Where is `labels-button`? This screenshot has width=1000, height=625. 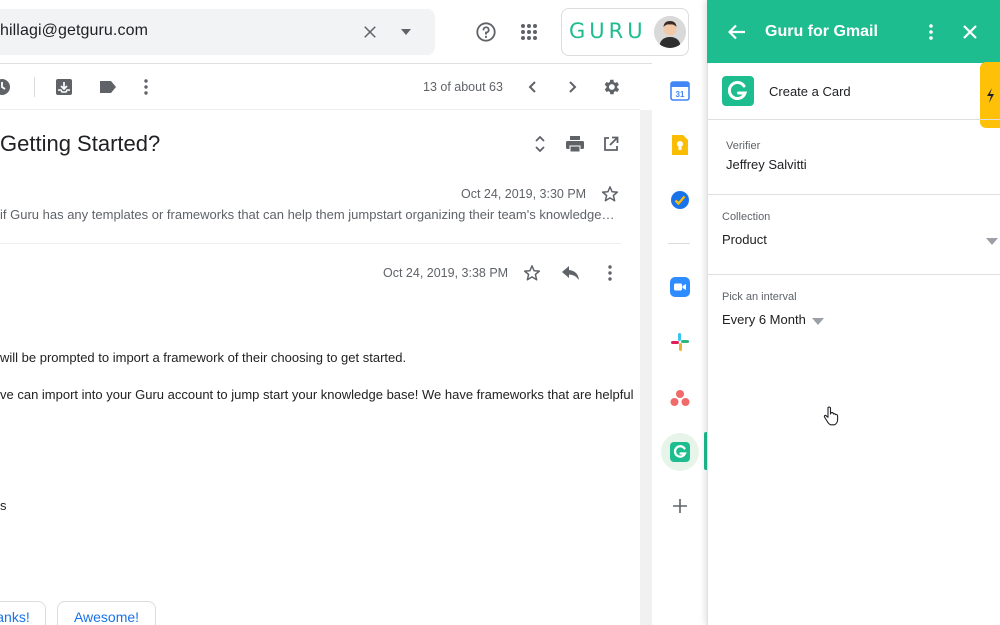 labels-button is located at coordinates (108, 87).